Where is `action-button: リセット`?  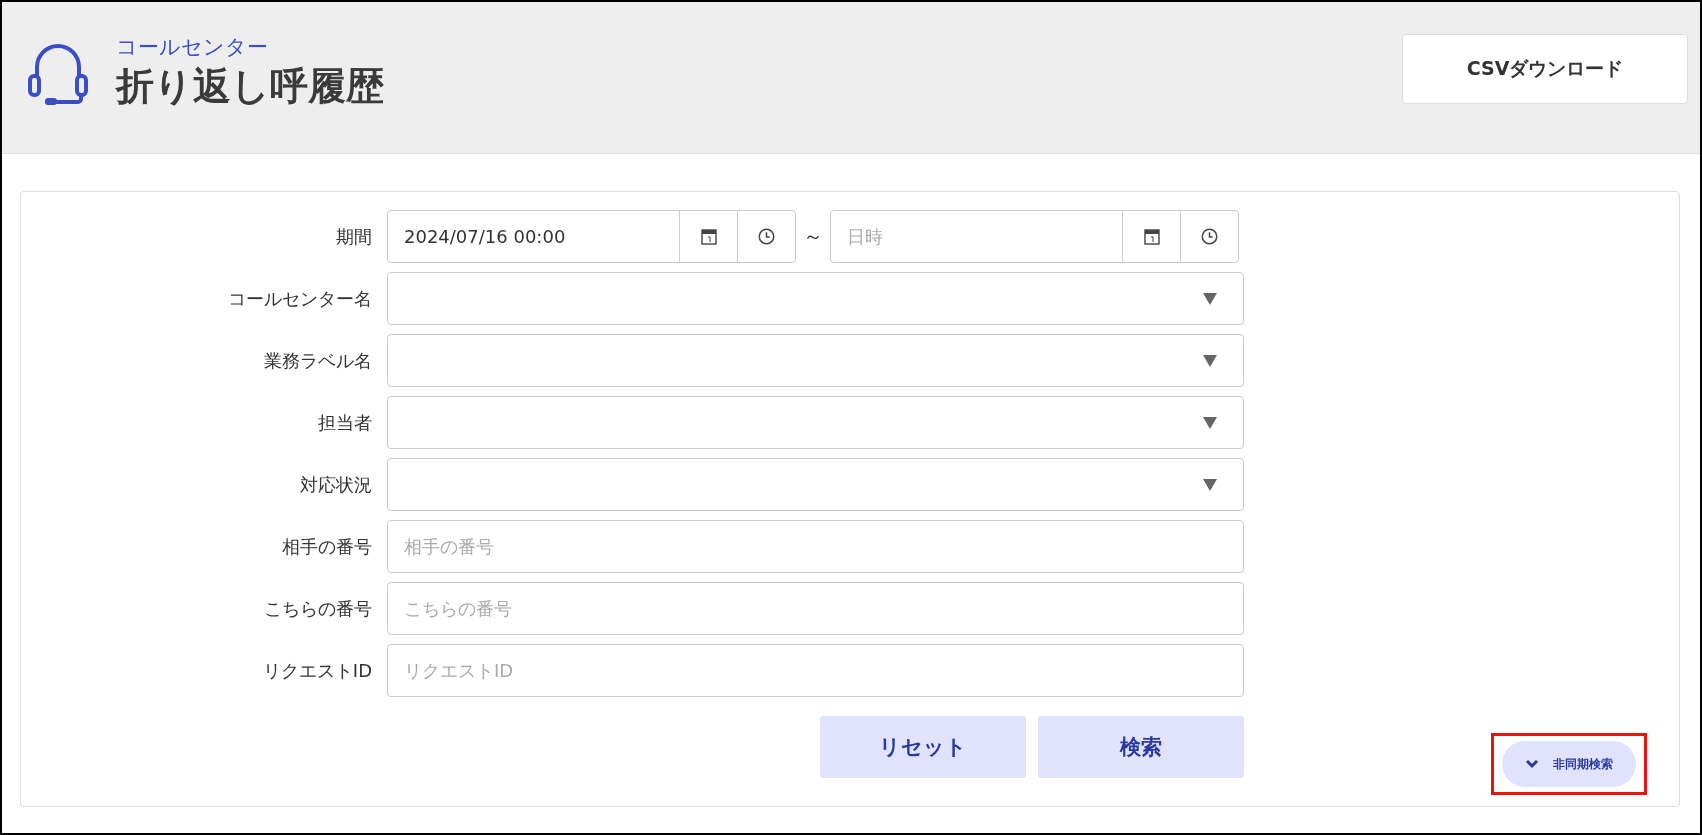
action-button: リセット is located at coordinates (923, 747).